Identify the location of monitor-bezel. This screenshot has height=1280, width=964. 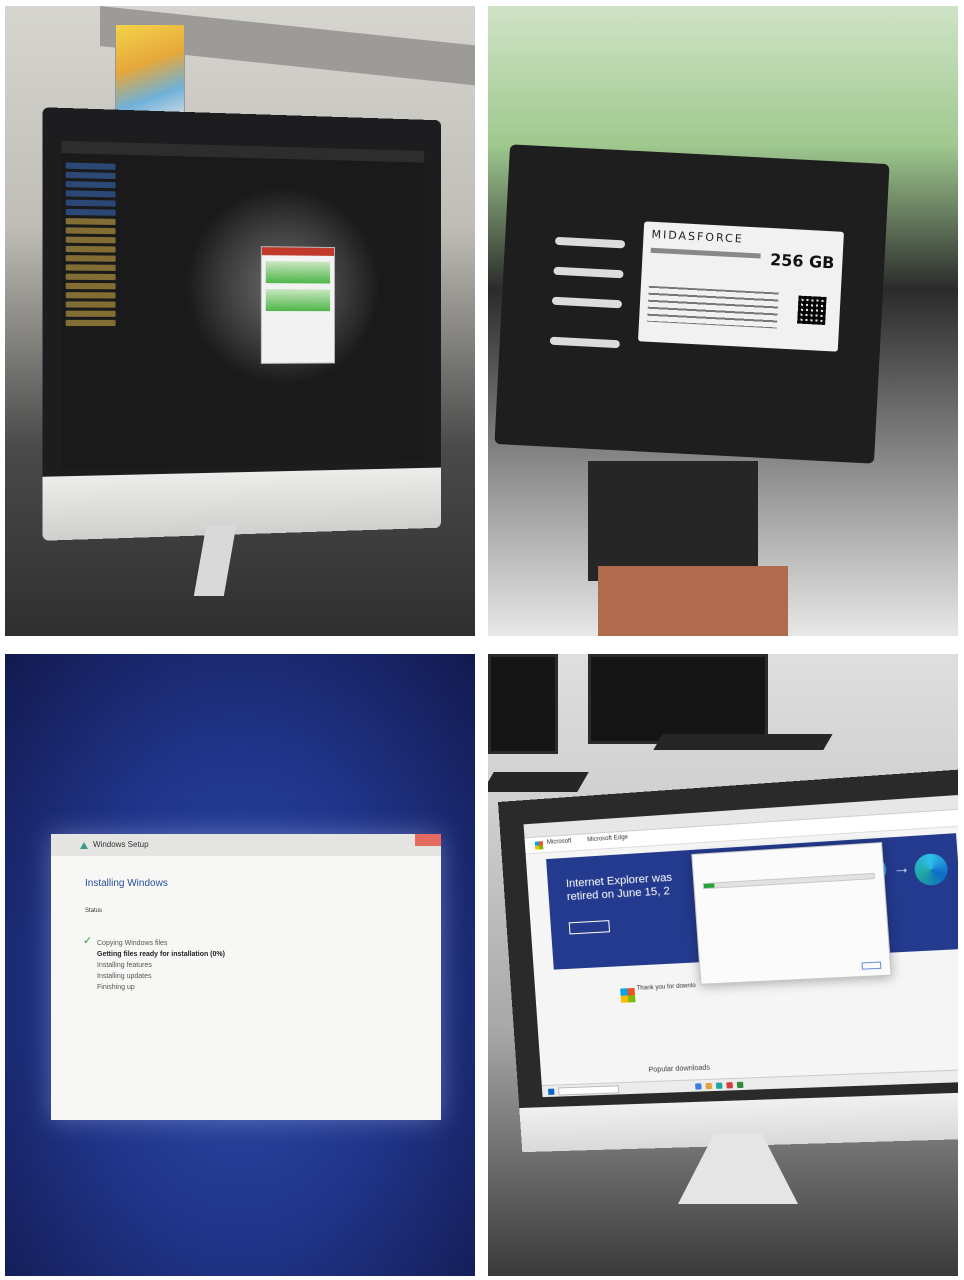
(242, 504).